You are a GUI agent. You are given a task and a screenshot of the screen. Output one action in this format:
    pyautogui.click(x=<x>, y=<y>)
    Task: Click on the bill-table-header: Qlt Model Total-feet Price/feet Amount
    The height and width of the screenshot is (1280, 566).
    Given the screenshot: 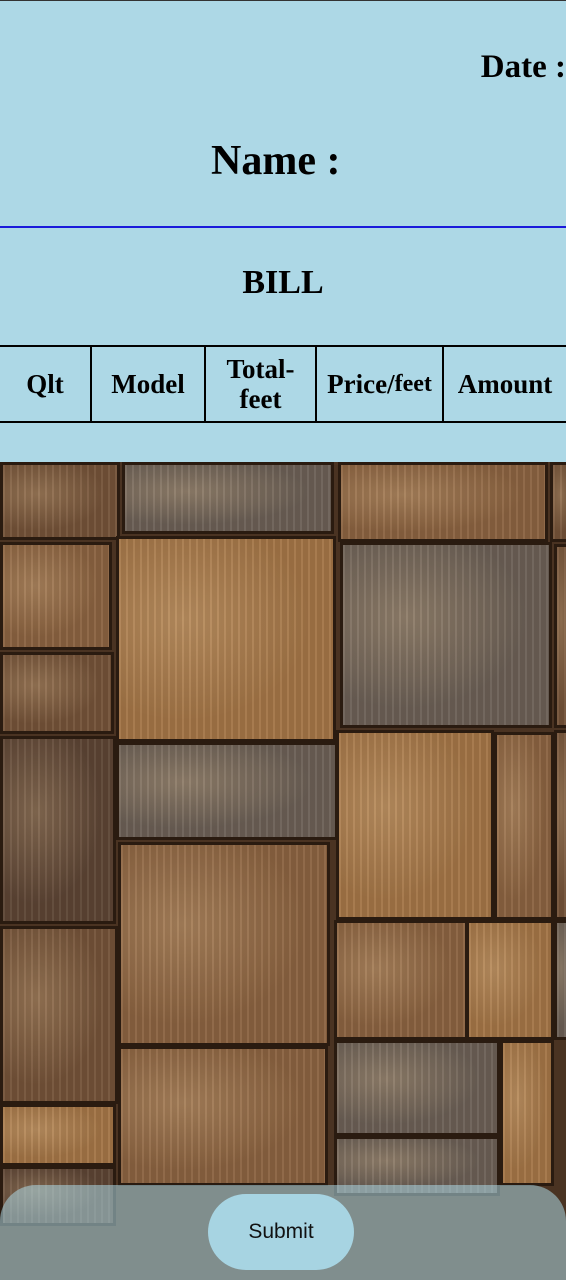 What is the action you would take?
    pyautogui.click(x=283, y=384)
    